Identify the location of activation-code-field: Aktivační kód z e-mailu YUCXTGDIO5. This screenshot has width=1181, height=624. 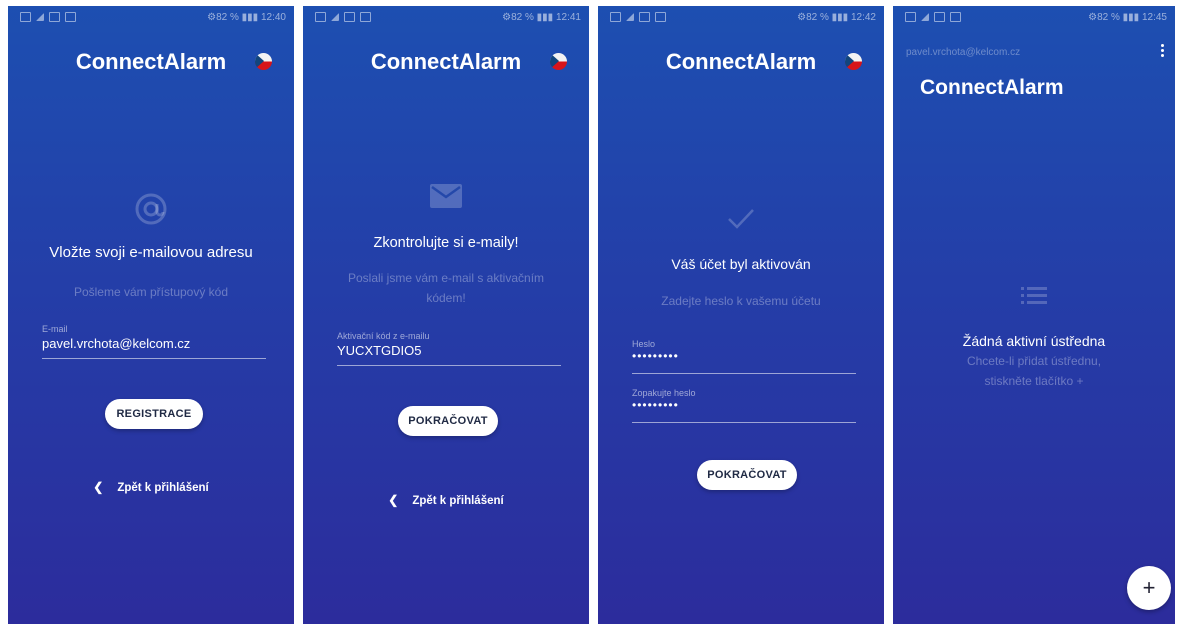
(449, 348).